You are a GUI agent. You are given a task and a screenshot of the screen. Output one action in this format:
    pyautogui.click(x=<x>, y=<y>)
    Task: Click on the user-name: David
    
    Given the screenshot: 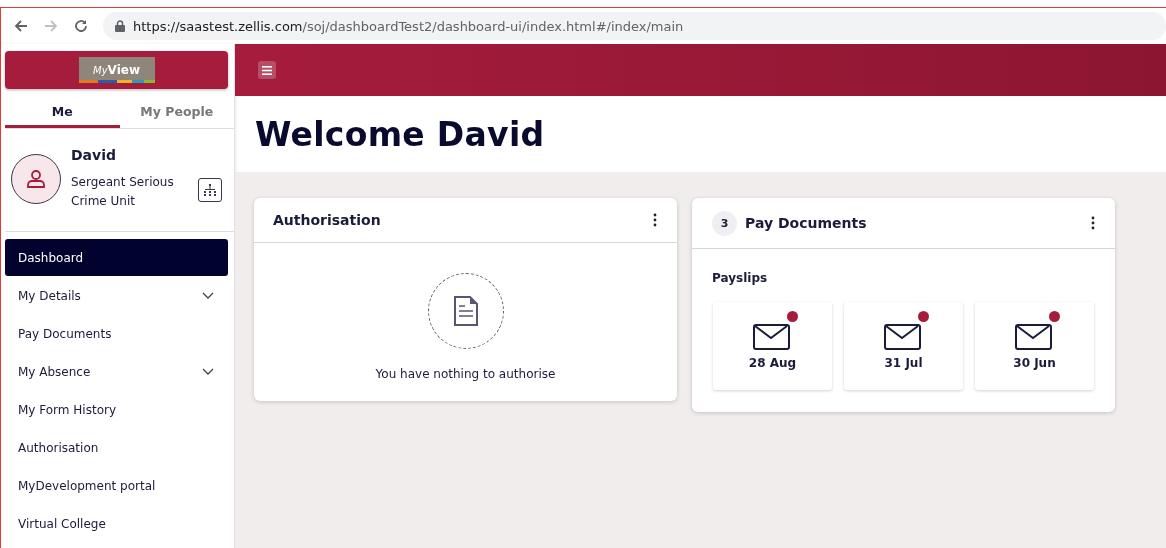 What is the action you would take?
    pyautogui.click(x=94, y=155)
    